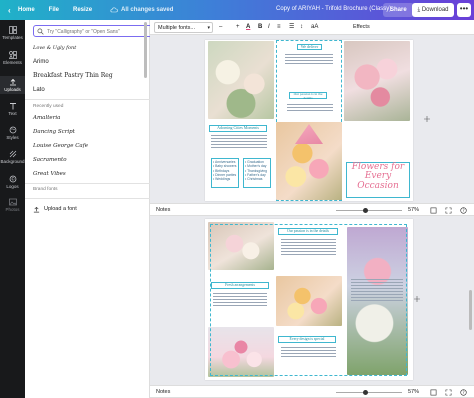 The width and height of the screenshot is (474, 398). Describe the element at coordinates (55, 209) in the screenshot. I see `upload-font-button: Upload a font` at that location.